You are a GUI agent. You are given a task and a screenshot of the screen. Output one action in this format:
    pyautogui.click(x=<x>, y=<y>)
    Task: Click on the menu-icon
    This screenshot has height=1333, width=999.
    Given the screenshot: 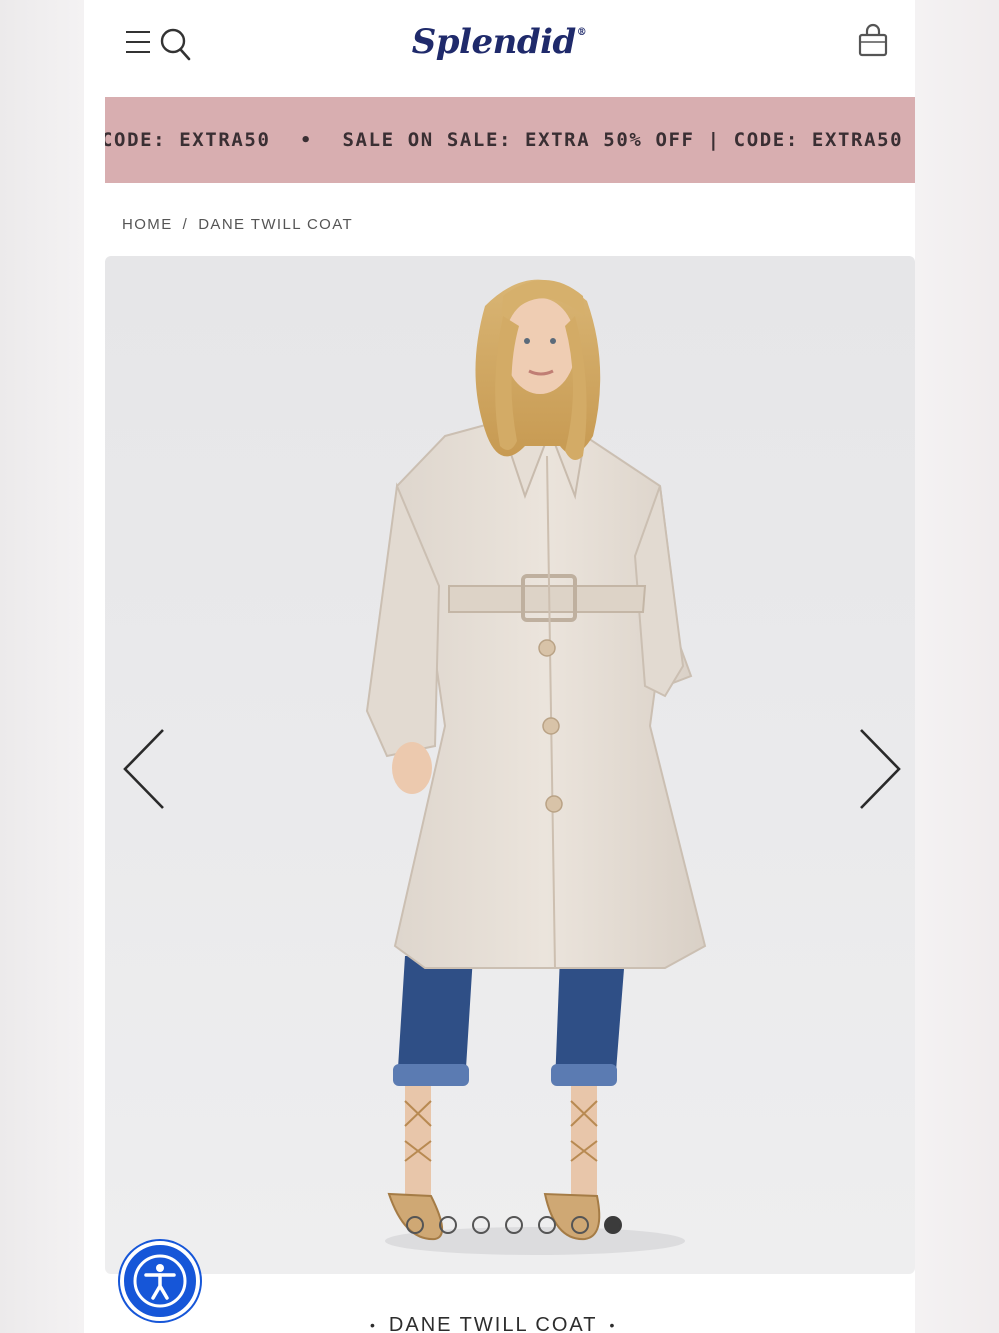 What is the action you would take?
    pyautogui.click(x=139, y=43)
    